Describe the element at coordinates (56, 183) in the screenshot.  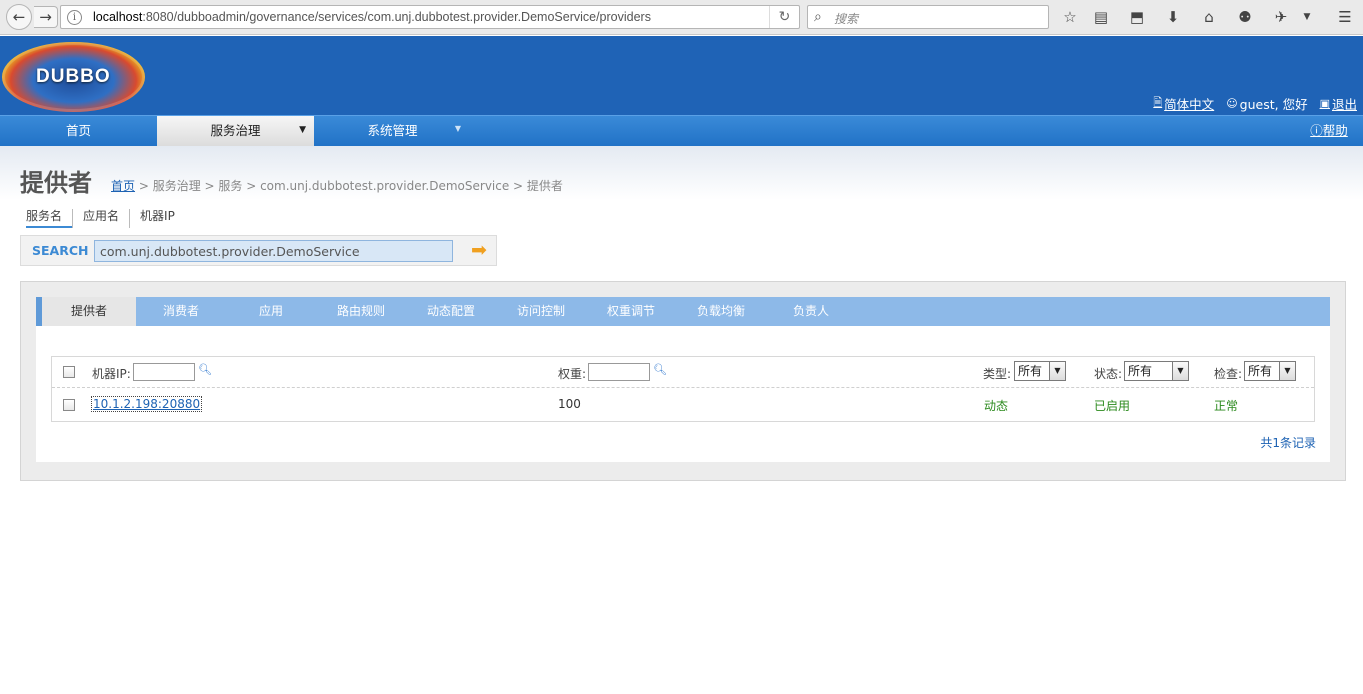
I see `page-title: 提供者` at that location.